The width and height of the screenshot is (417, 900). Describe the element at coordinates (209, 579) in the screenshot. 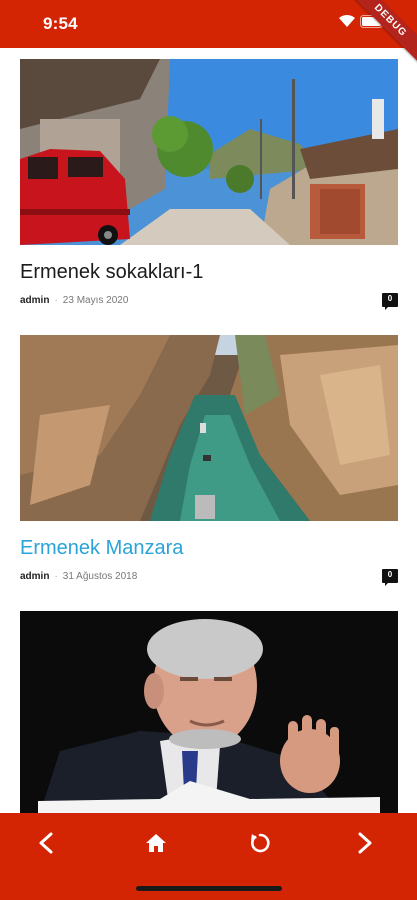

I see `post-meta: admin · 31 Ağustos 2018 0` at that location.